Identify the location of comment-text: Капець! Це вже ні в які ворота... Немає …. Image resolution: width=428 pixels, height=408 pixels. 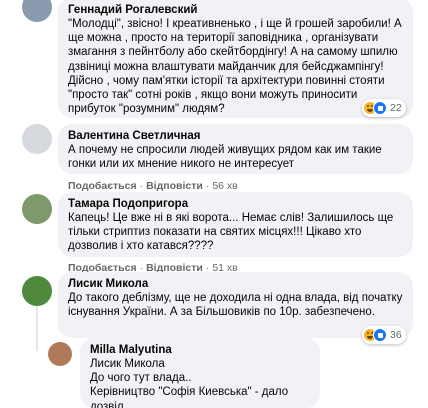
(231, 232).